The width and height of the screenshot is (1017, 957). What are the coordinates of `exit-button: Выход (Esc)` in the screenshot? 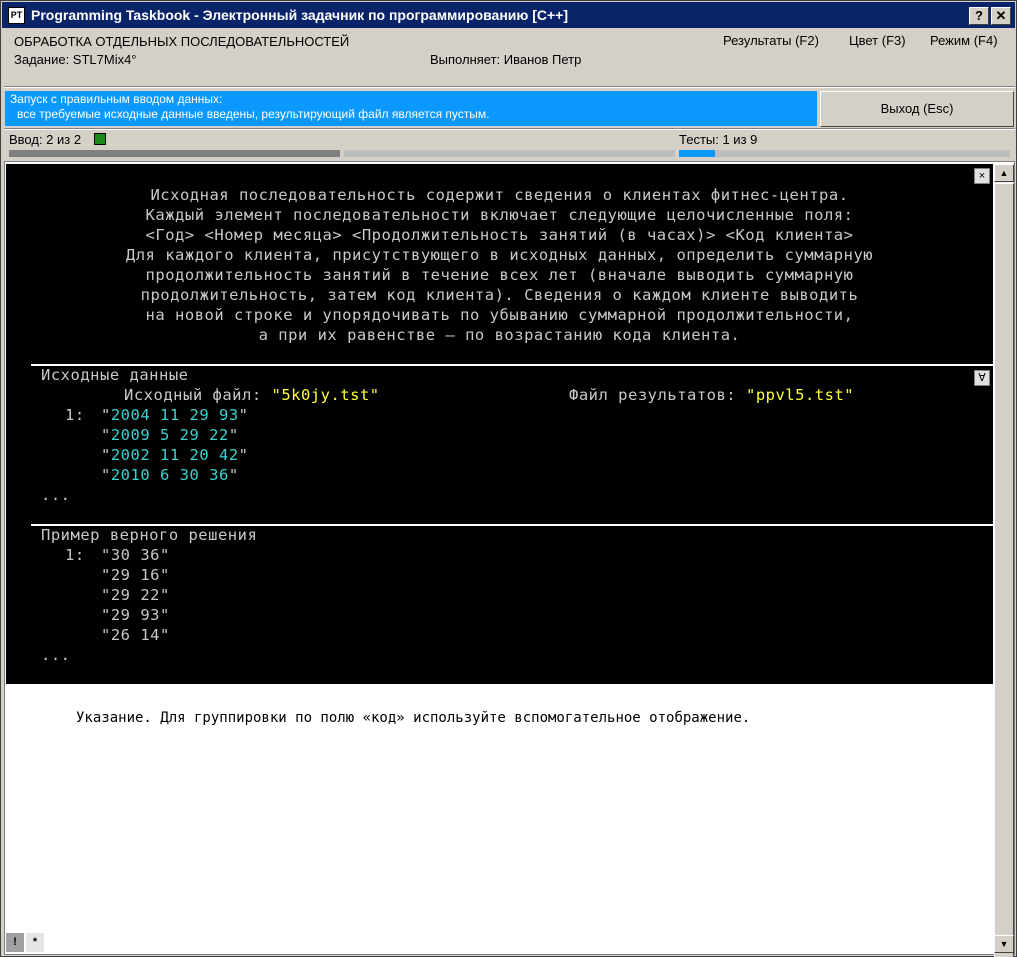 It's located at (917, 109).